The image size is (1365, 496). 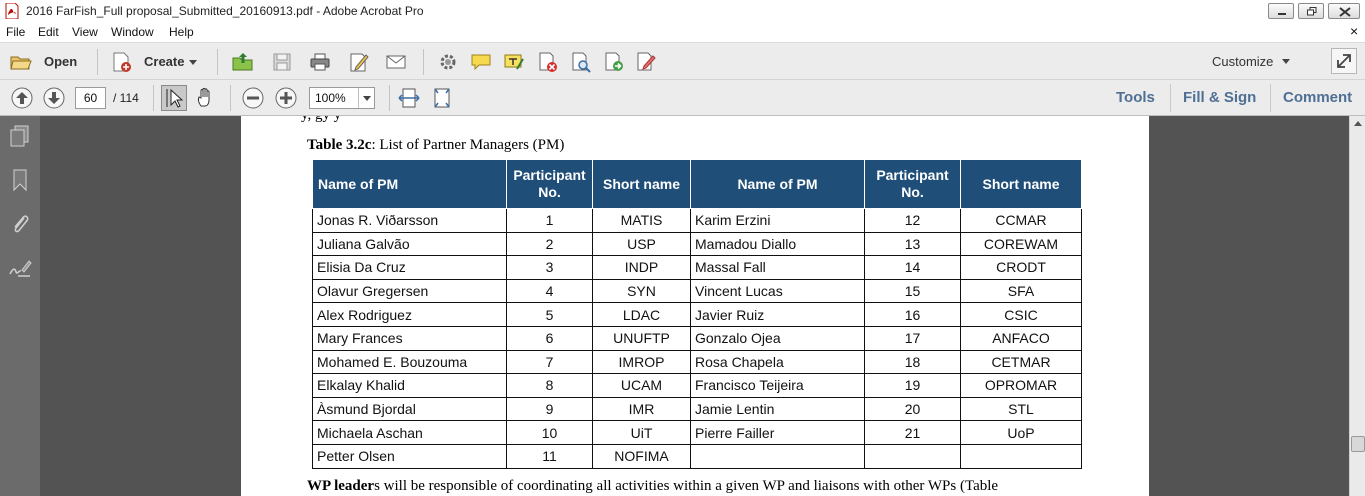 I want to click on menu-edit: Edit, so click(x=48, y=32).